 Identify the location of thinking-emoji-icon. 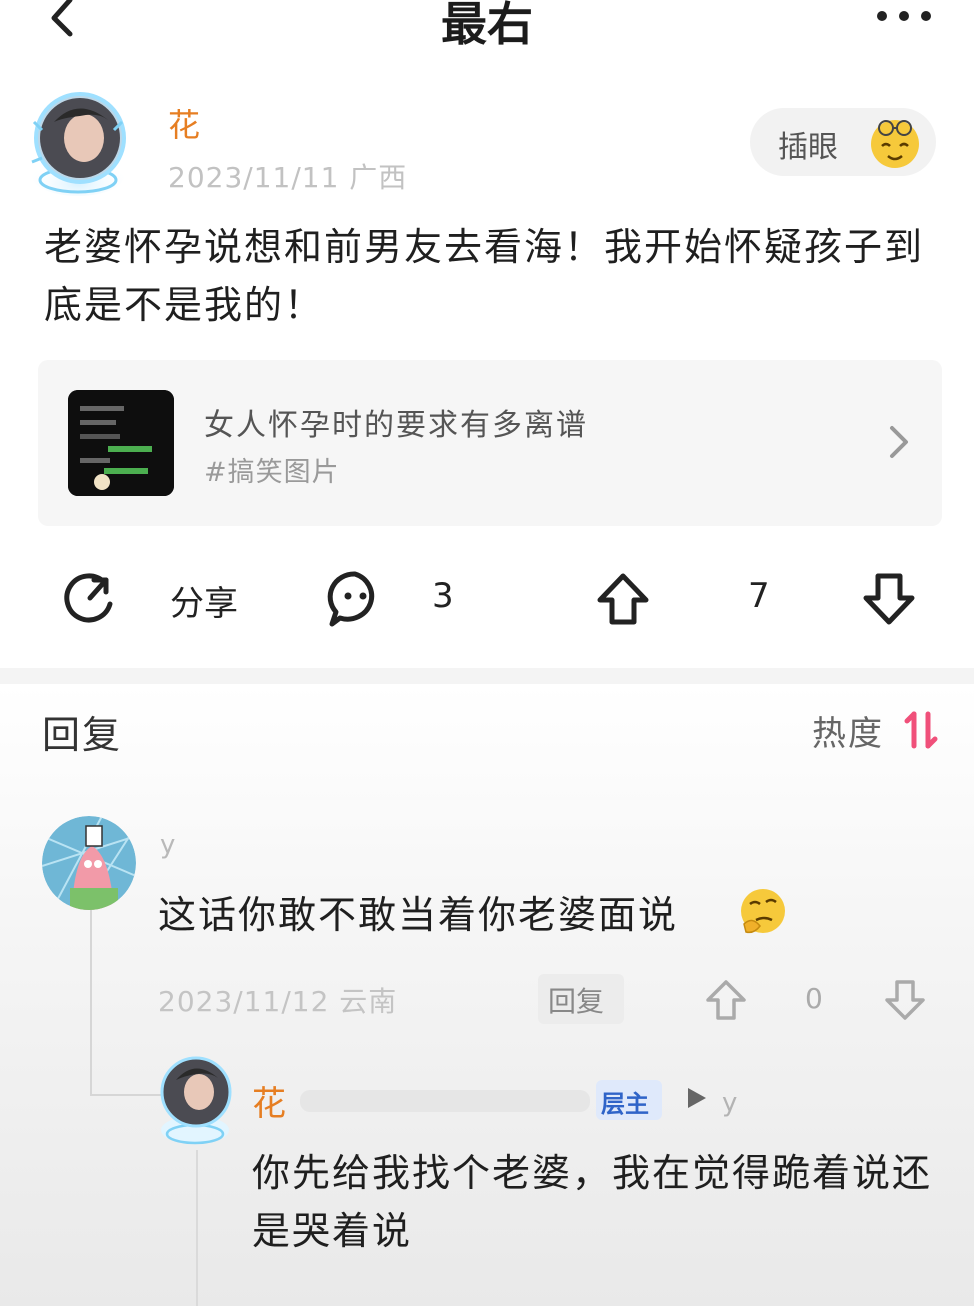
(763, 911).